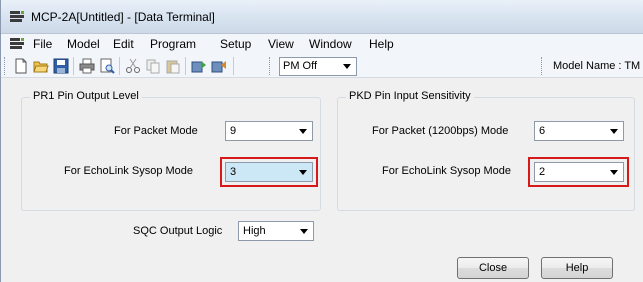 This screenshot has width=643, height=282. What do you see at coordinates (276, 231) in the screenshot?
I see `sqc-select: High` at bounding box center [276, 231].